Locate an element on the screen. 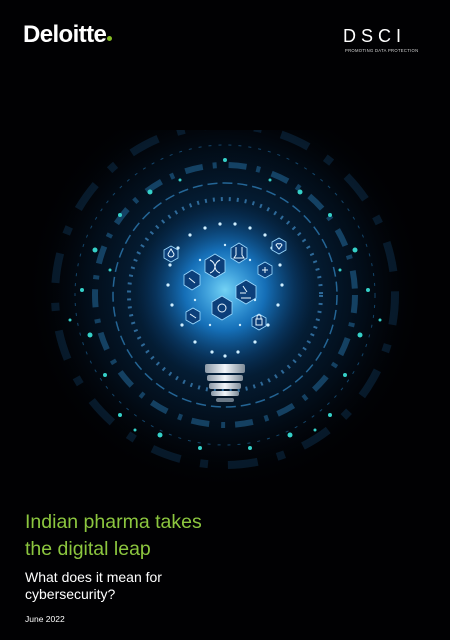 This screenshot has width=450, height=640. deloitte-logo: Deloitte is located at coordinates (68, 35).